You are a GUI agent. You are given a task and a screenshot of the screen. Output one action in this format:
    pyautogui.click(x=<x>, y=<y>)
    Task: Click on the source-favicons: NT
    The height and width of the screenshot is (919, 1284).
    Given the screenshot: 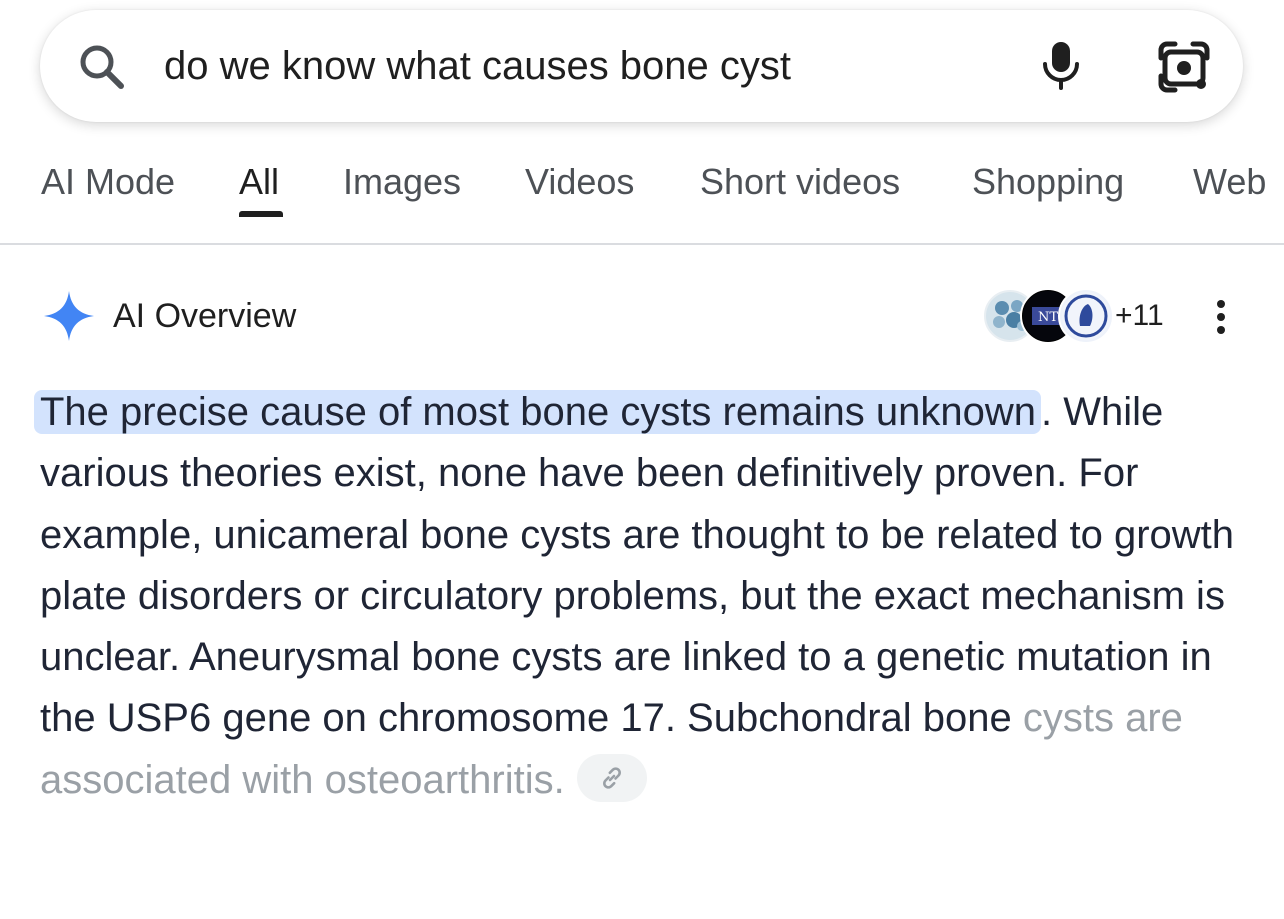 What is the action you would take?
    pyautogui.click(x=1048, y=316)
    